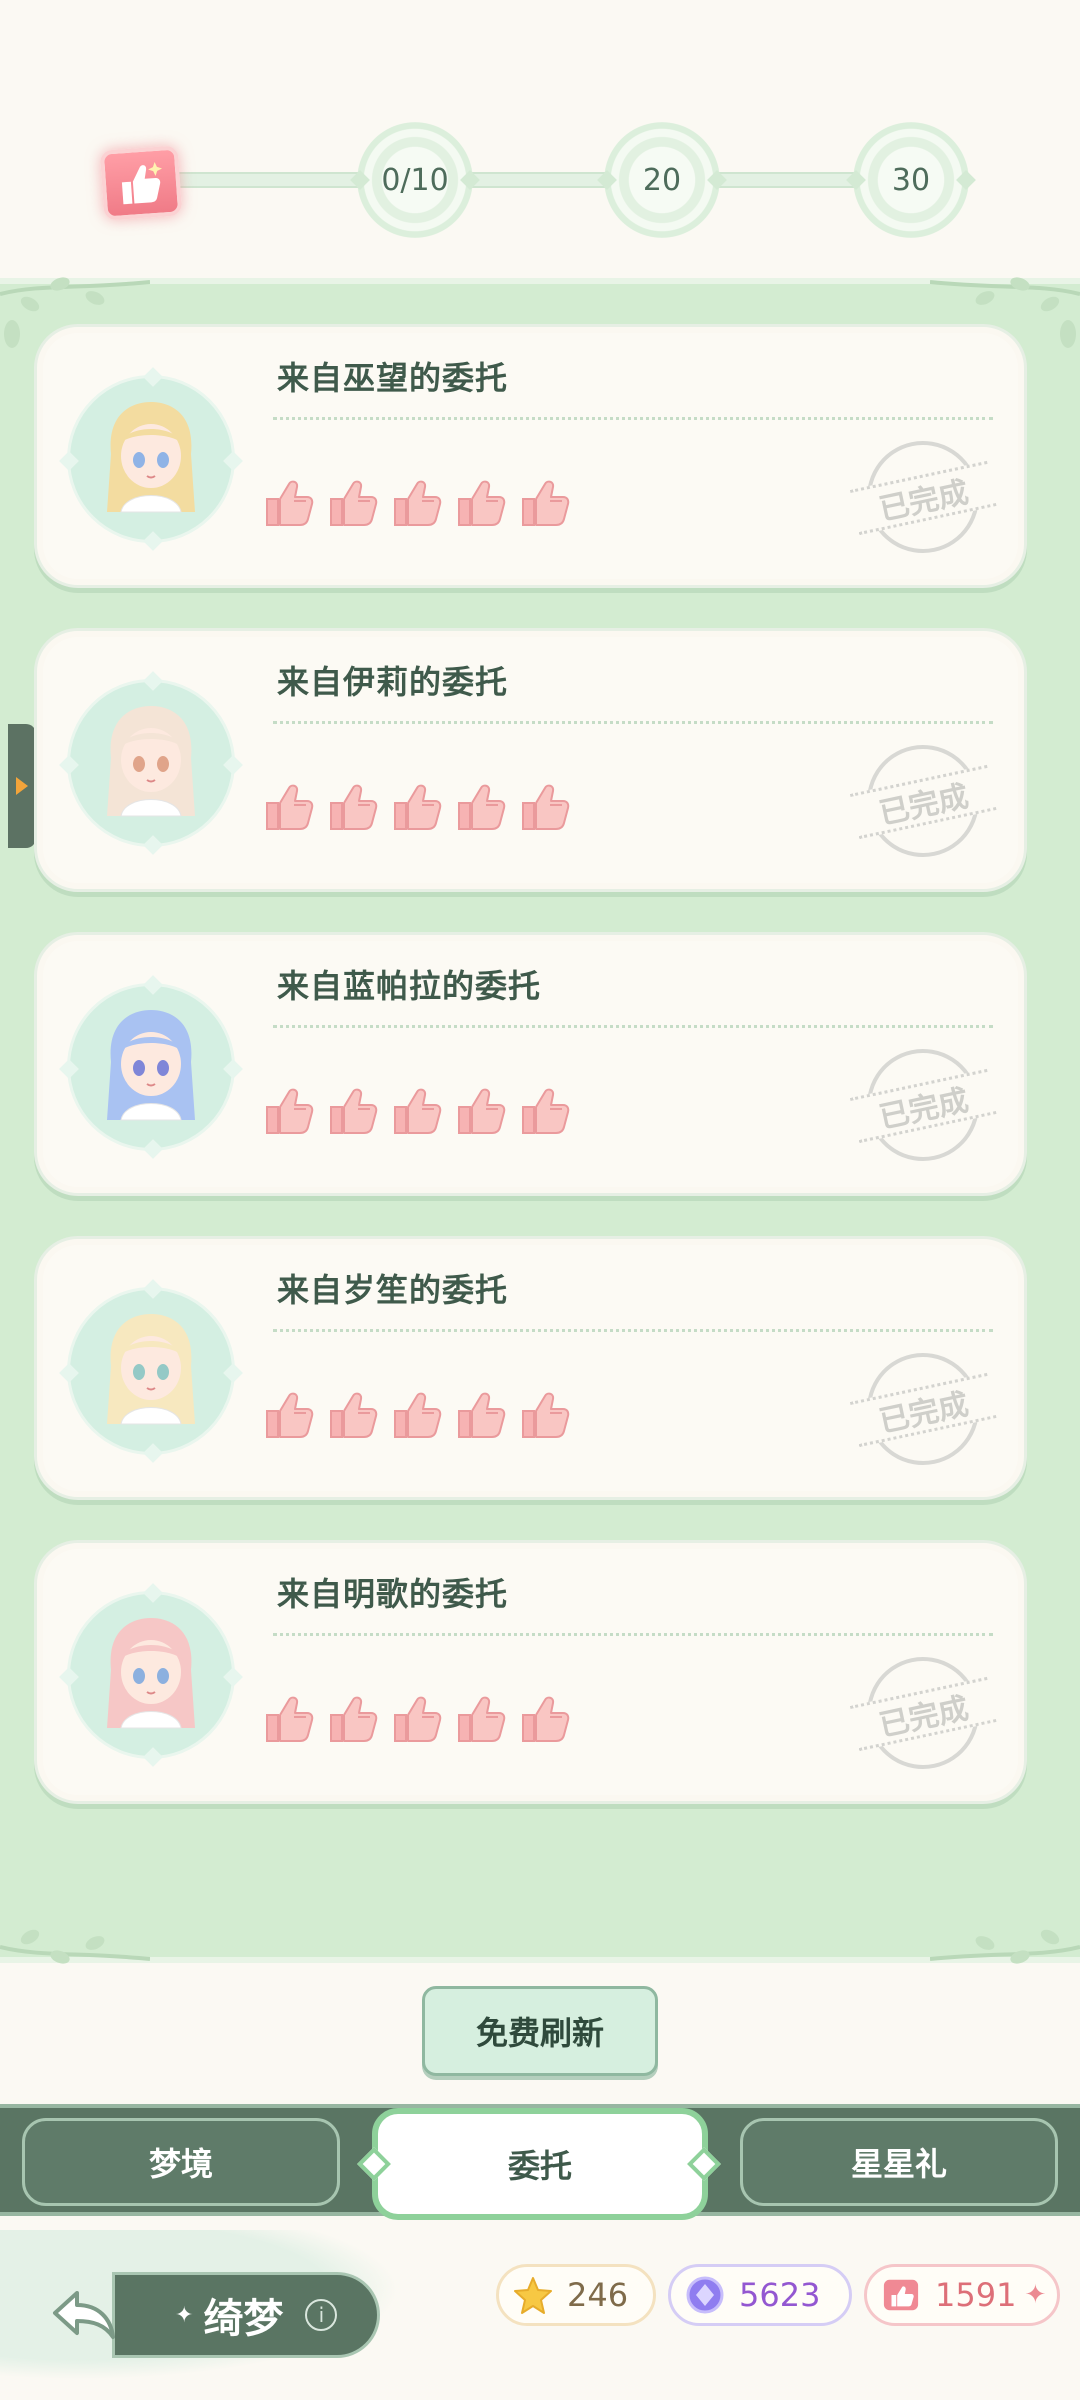  I want to click on gem-coin-icon, so click(705, 2295).